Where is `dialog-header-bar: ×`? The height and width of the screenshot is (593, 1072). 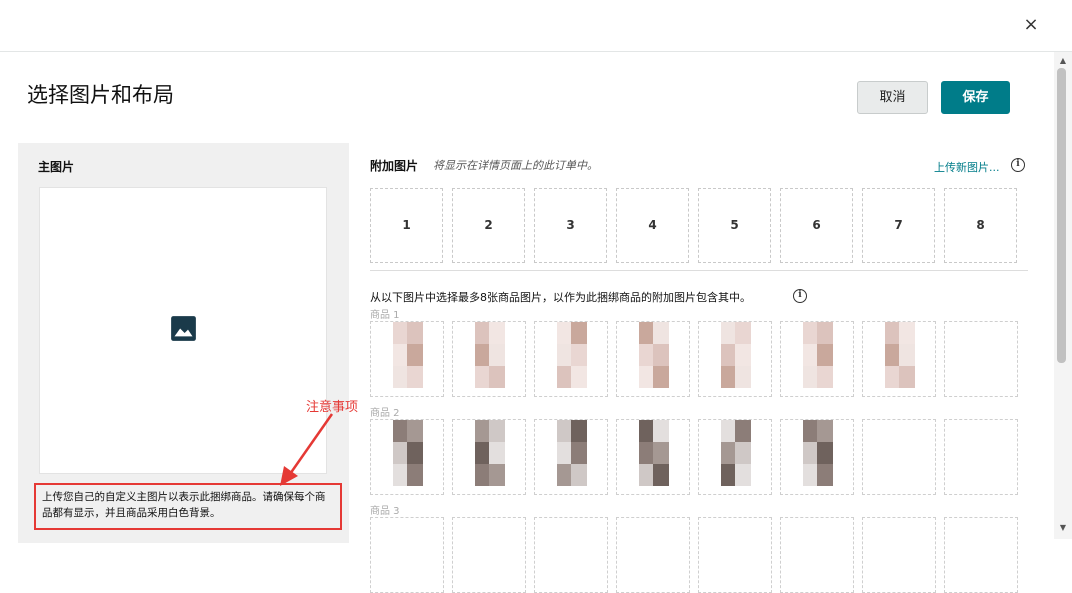
dialog-header-bar: × is located at coordinates (536, 26).